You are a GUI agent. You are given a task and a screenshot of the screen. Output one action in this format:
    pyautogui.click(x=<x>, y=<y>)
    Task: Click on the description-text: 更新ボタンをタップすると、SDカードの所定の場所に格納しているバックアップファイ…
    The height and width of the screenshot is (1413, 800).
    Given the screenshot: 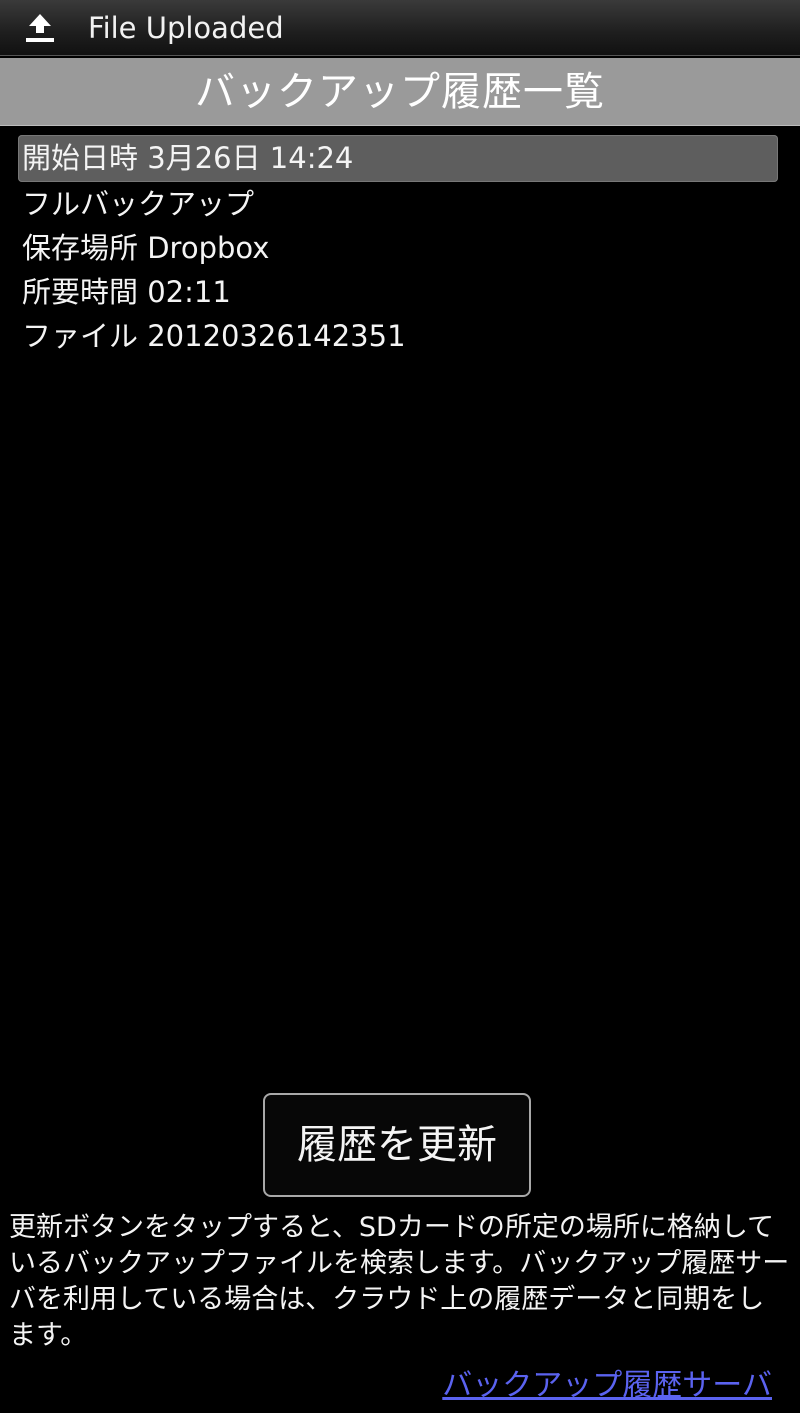 What is the action you would take?
    pyautogui.click(x=399, y=1281)
    